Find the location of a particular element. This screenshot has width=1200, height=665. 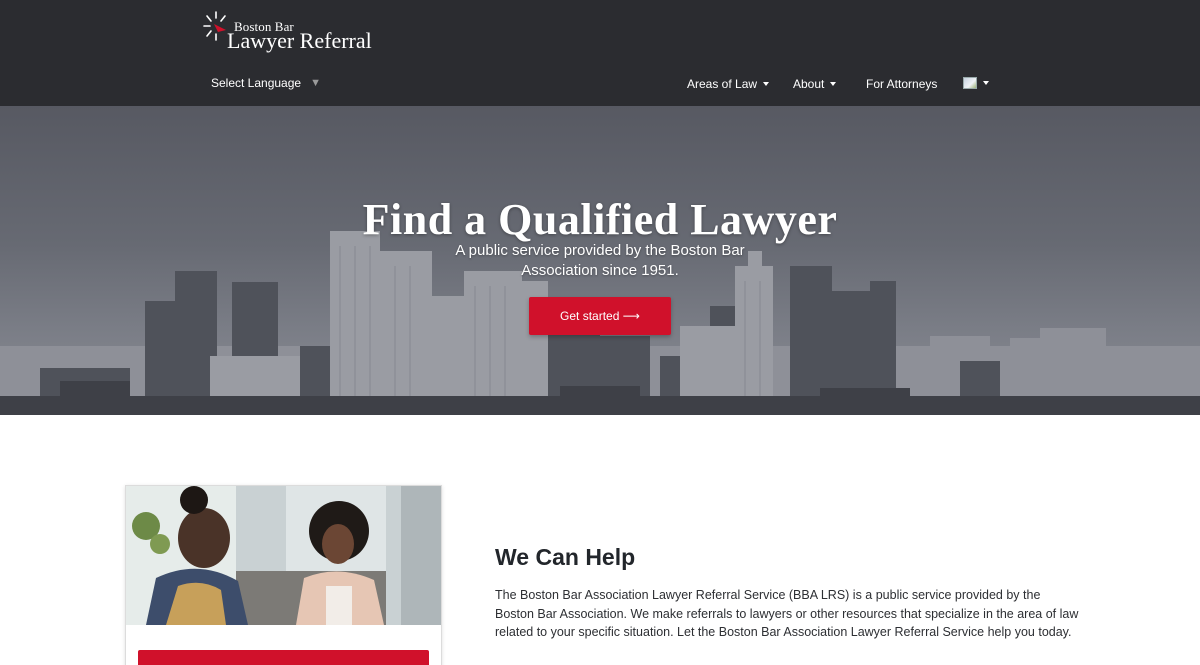

site-logo: Boston Bar Lawyer Referral is located at coordinates (290, 31).